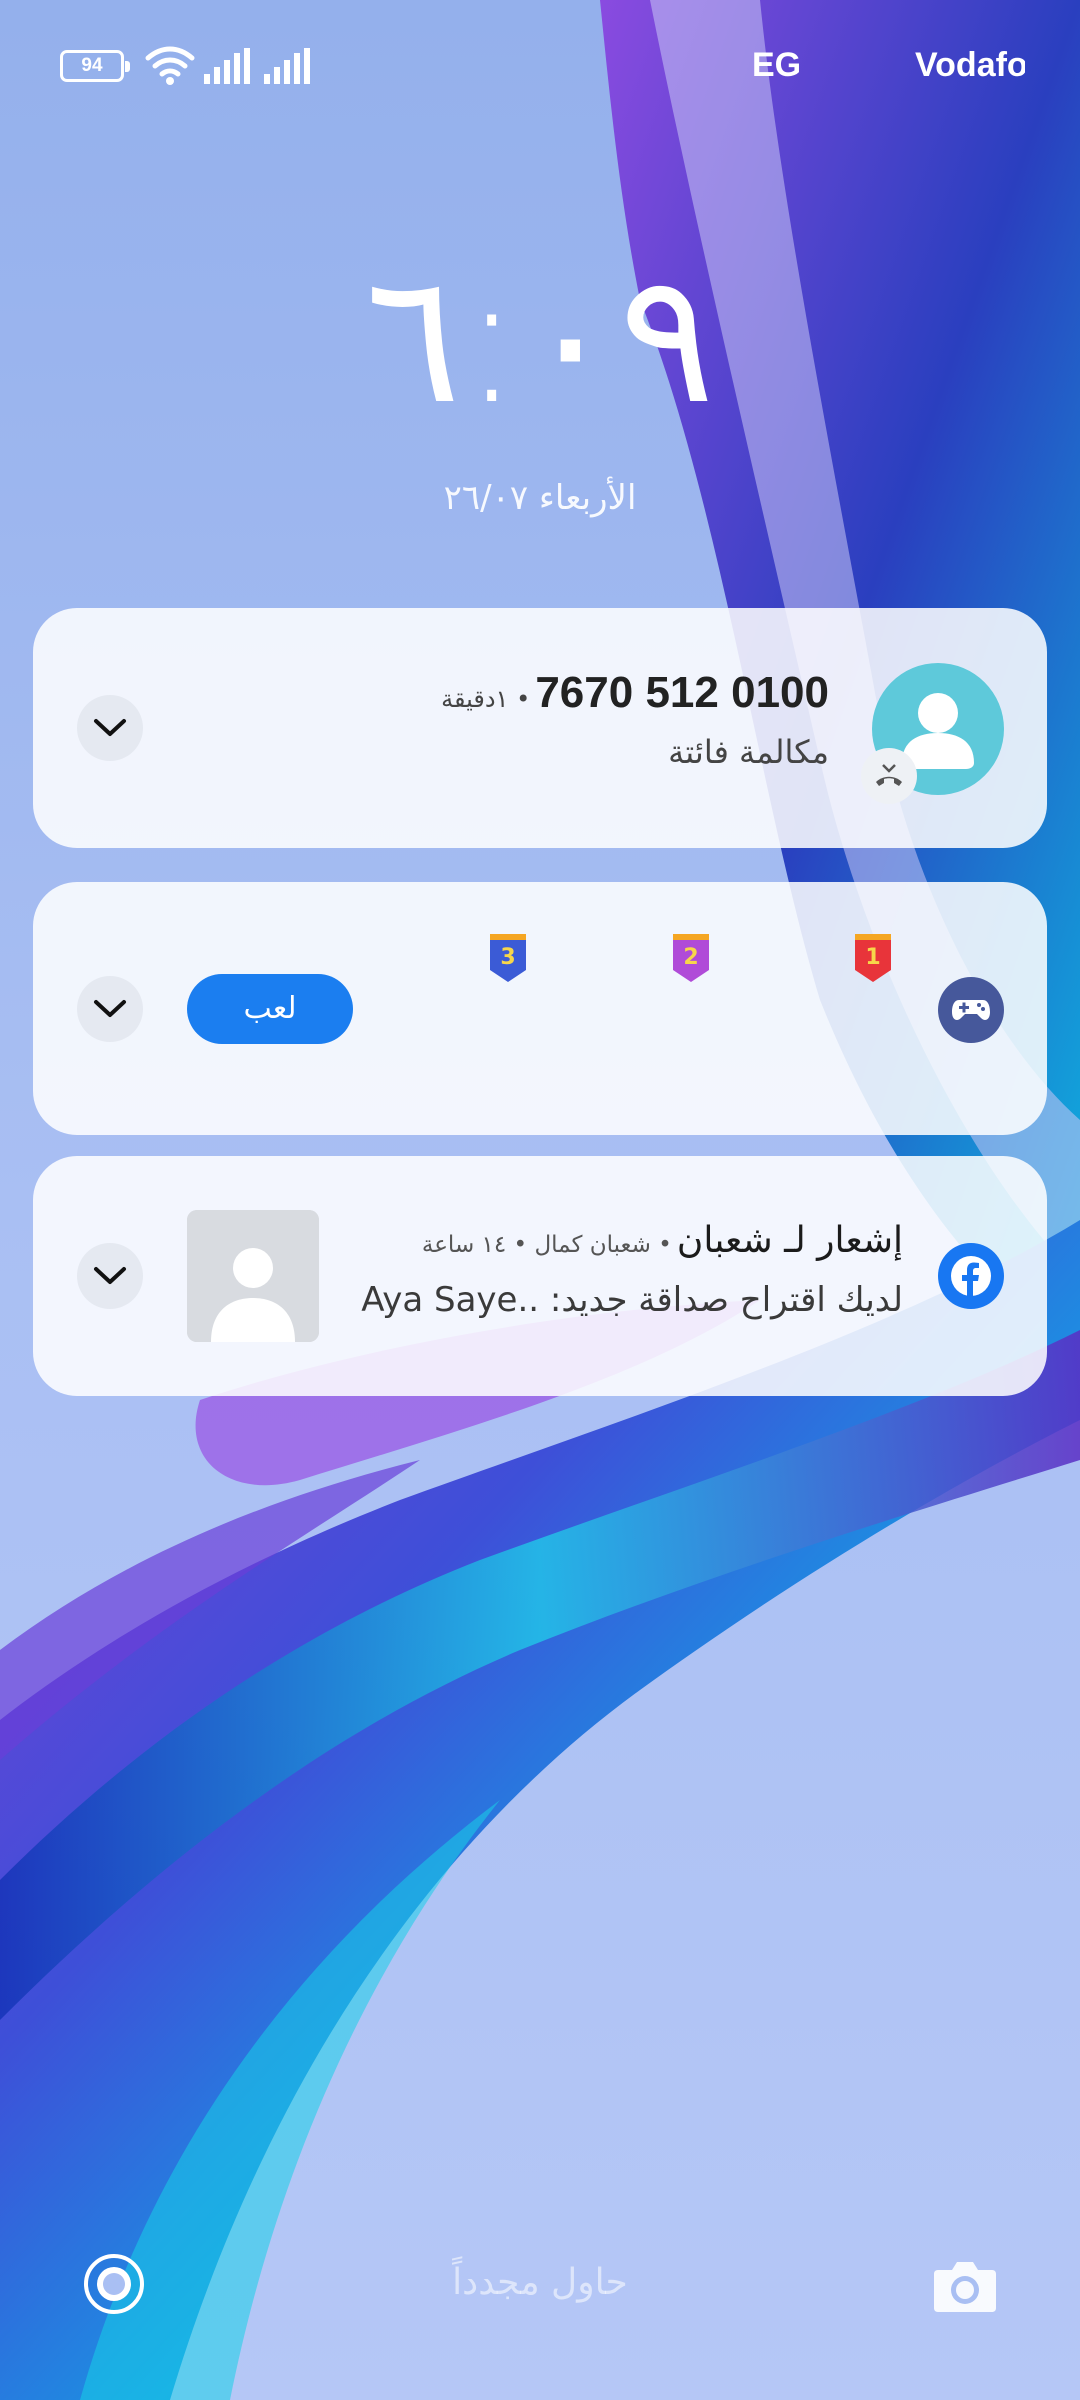 This screenshot has height=2400, width=1080. I want to click on notification-time: • شعبان كمال • ١٤ ساعة, so click(546, 1245).